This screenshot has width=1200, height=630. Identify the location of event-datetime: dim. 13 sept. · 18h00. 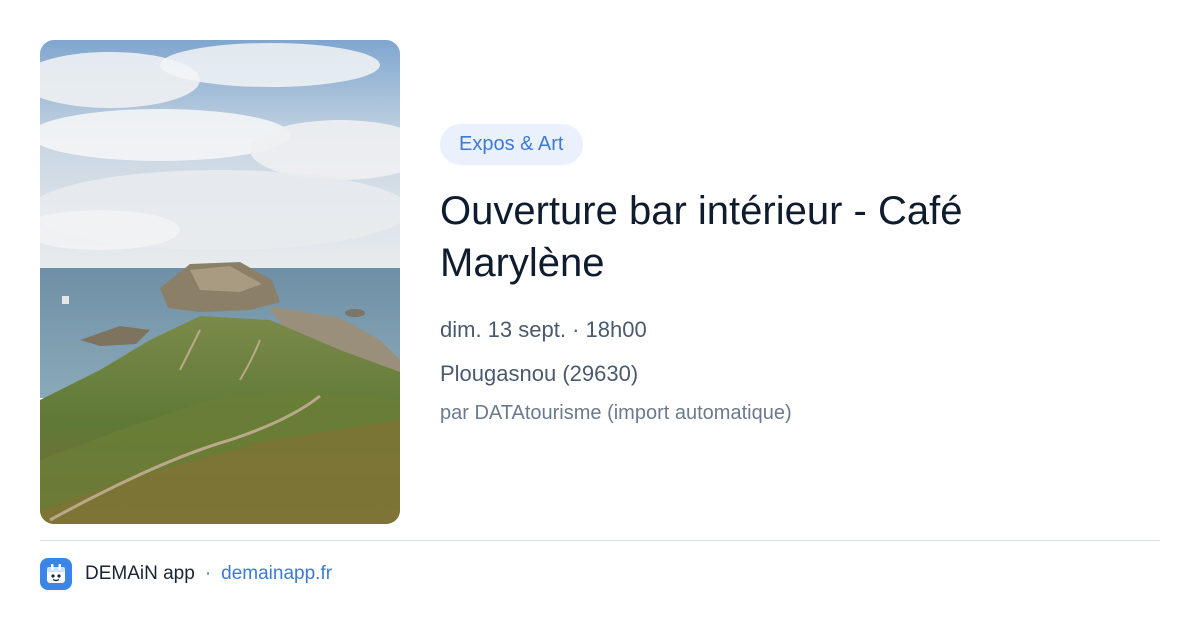
(543, 329).